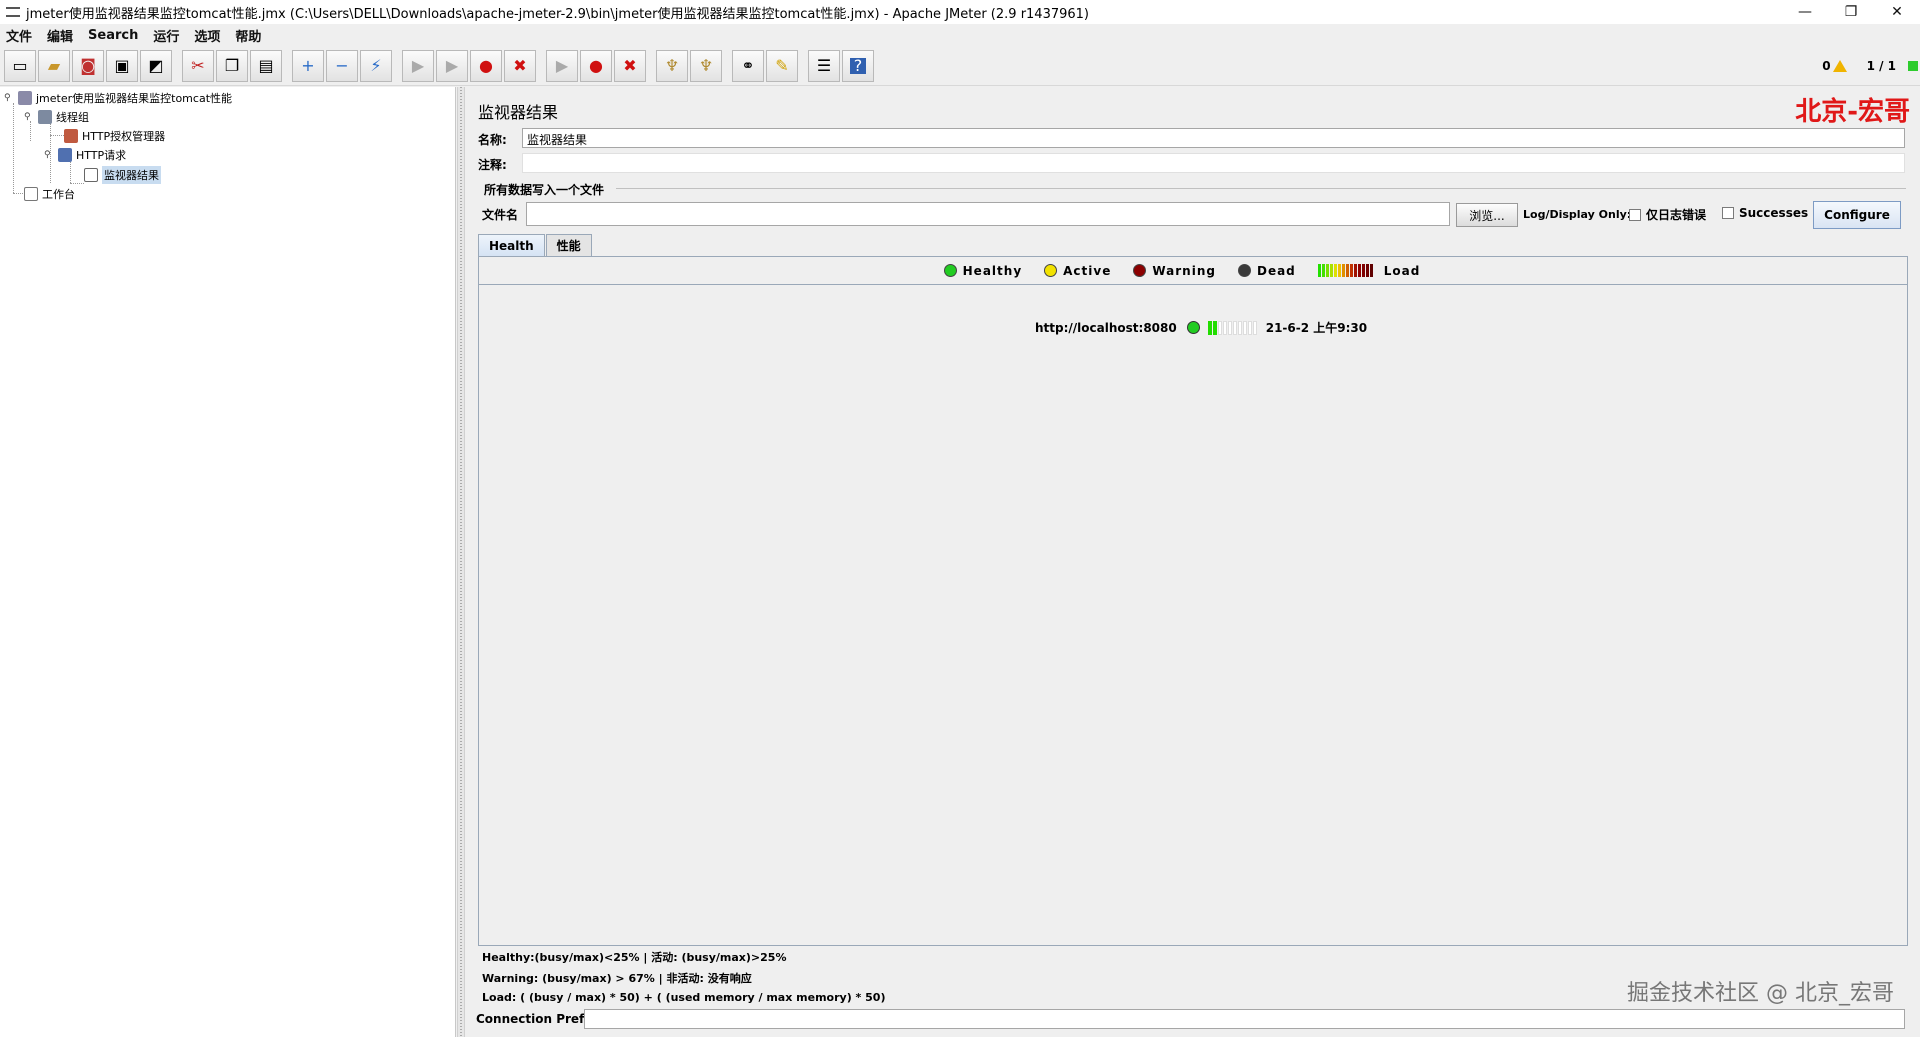 The width and height of the screenshot is (1920, 1037). What do you see at coordinates (1897, 12) in the screenshot?
I see `close-button: ✕` at bounding box center [1897, 12].